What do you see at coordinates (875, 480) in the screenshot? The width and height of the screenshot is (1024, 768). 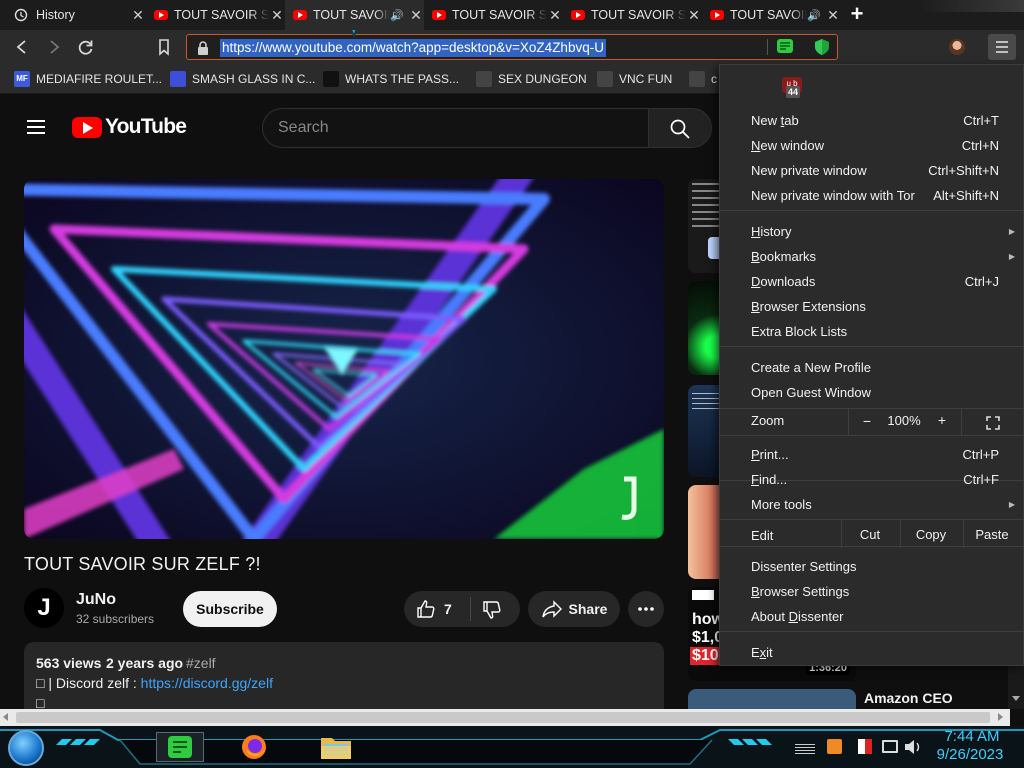 I see `menu-item-find: Find... Ctrl+F` at bounding box center [875, 480].